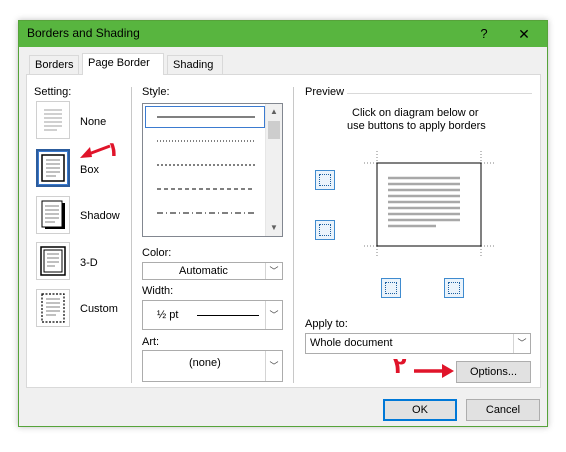 This screenshot has width=566, height=452. I want to click on apply-to-value: Whole document, so click(351, 343).